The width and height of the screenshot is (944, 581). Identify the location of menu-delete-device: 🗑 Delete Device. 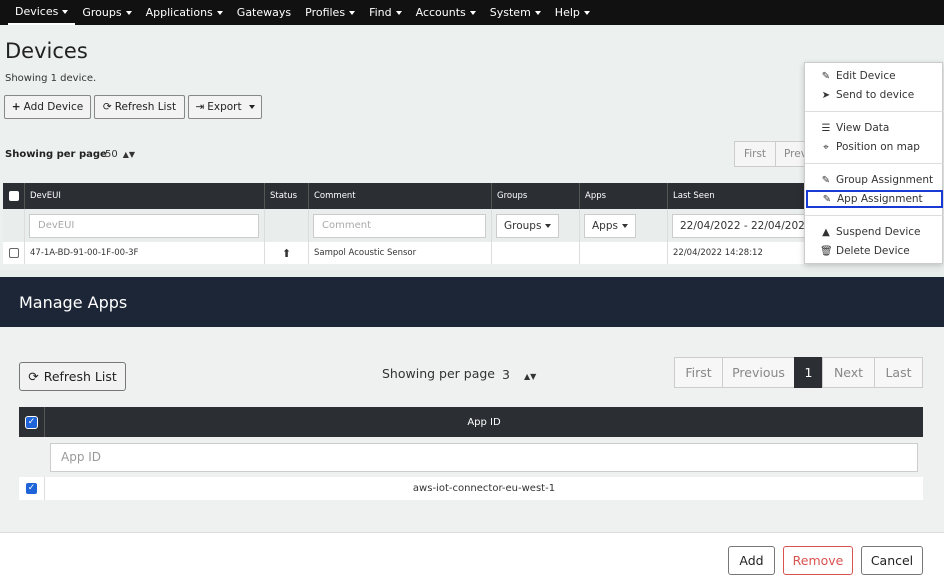
(874, 251).